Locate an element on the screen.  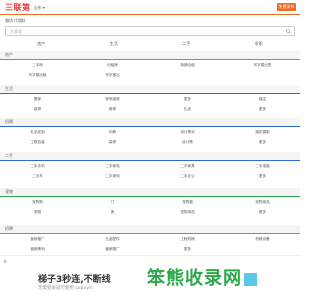
category-link: 印刷 is located at coordinates (112, 132).